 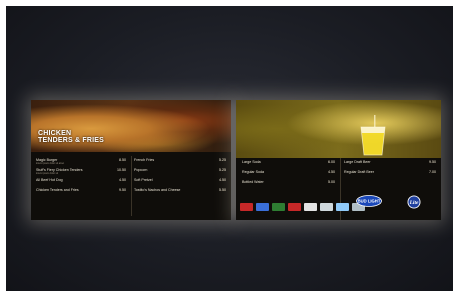 I want to click on item-name: Popcorn, so click(x=141, y=170).